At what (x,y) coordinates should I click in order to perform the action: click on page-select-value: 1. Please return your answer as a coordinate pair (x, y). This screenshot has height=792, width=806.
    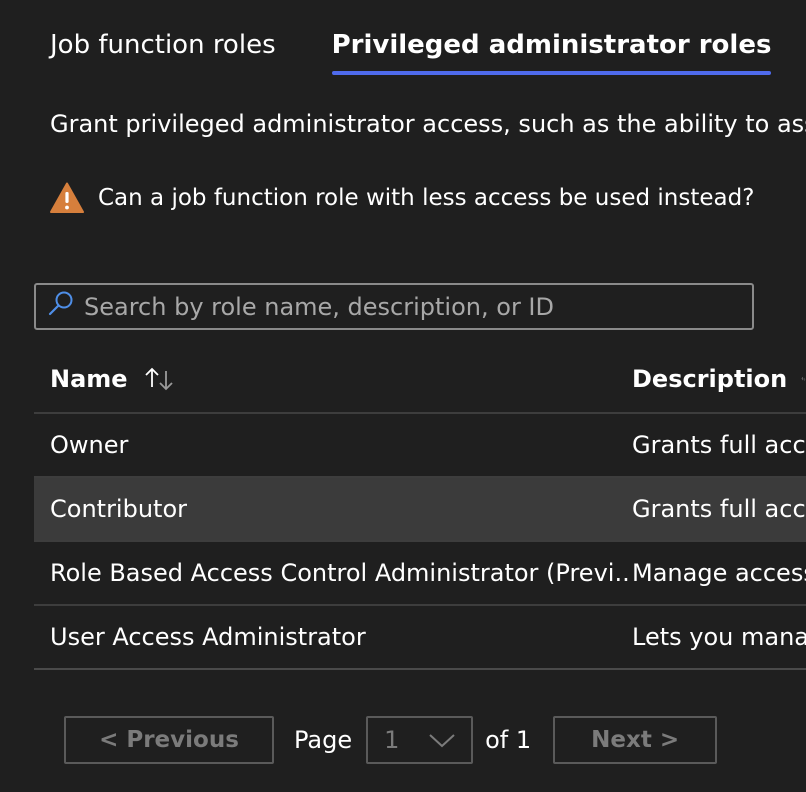
    Looking at the image, I should click on (392, 740).